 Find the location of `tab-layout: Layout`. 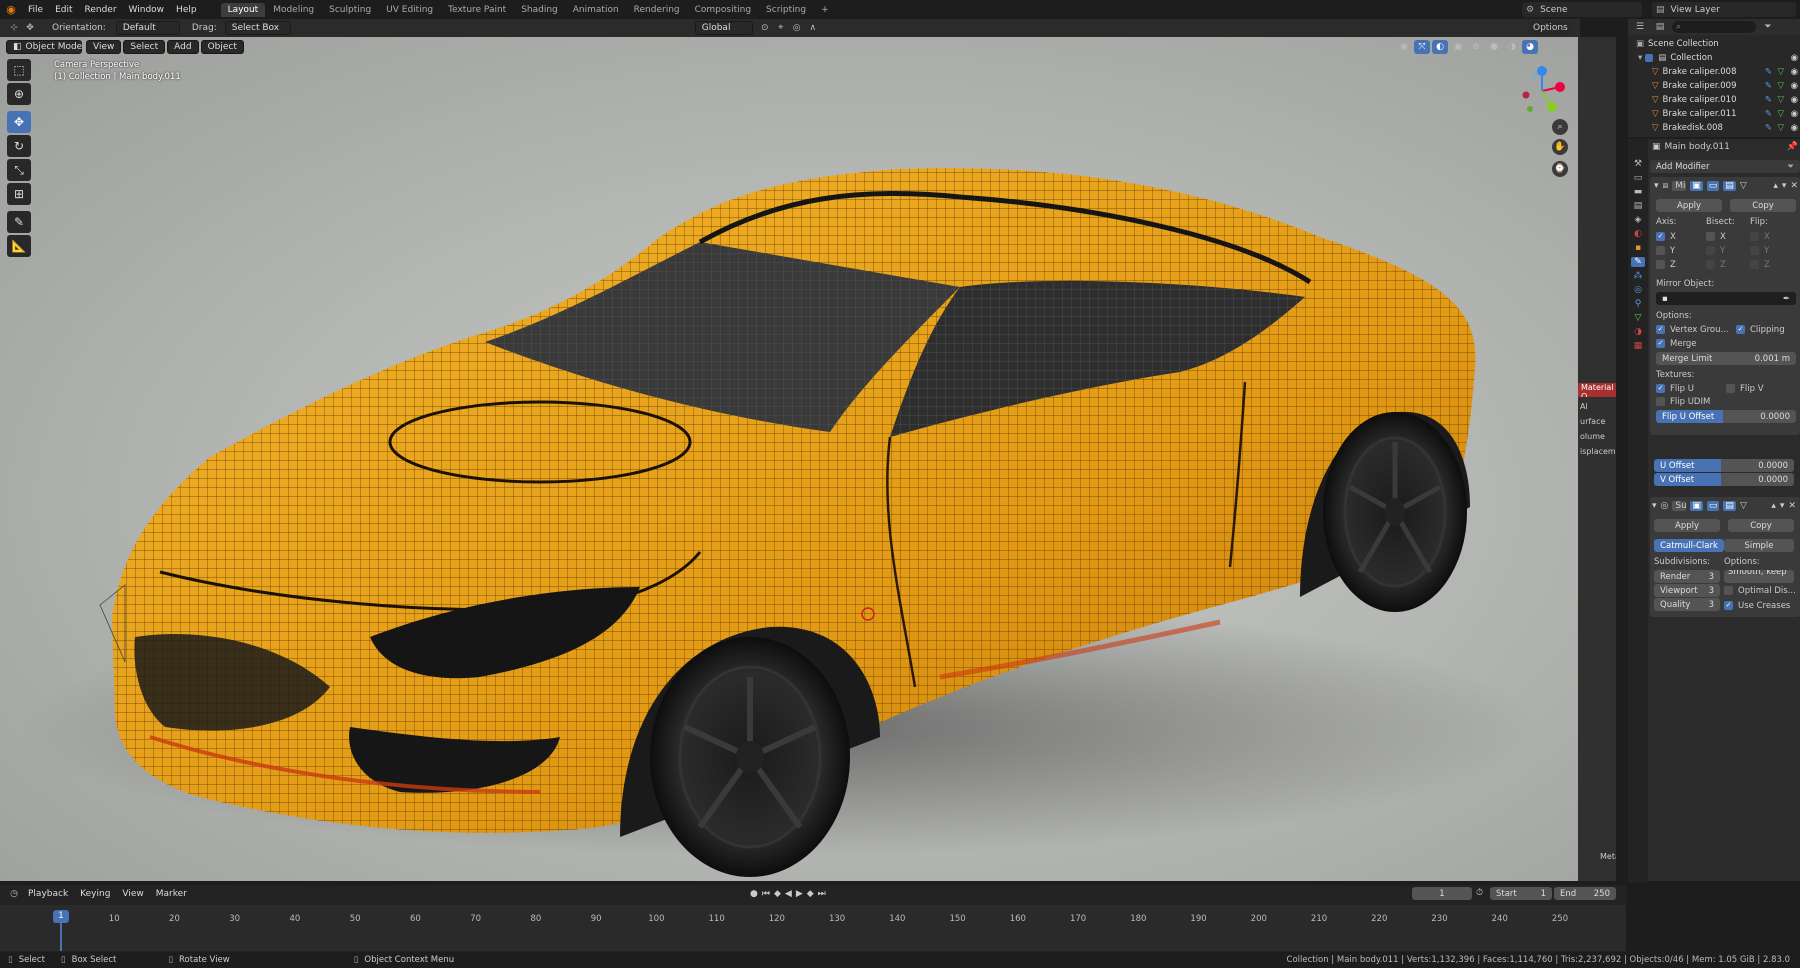

tab-layout: Layout is located at coordinates (243, 9).